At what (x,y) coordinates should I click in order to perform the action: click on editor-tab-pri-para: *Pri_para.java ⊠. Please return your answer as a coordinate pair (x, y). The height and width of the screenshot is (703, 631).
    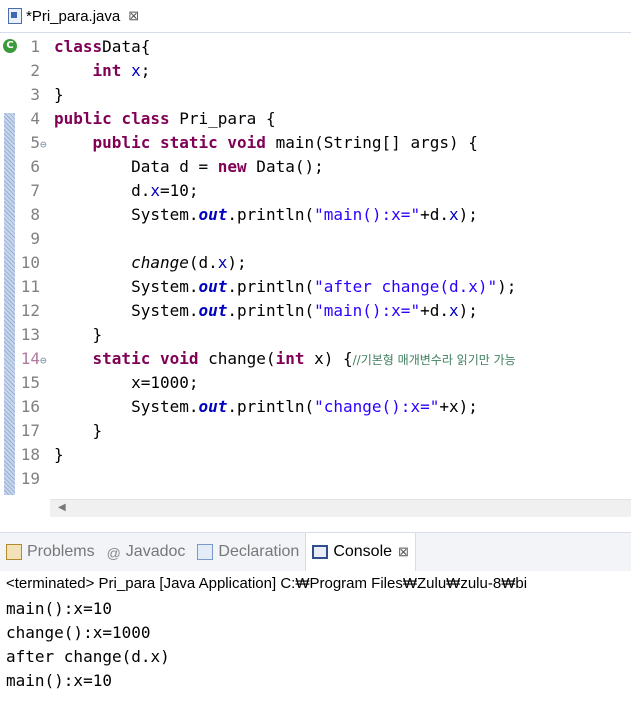
    Looking at the image, I should click on (85, 16).